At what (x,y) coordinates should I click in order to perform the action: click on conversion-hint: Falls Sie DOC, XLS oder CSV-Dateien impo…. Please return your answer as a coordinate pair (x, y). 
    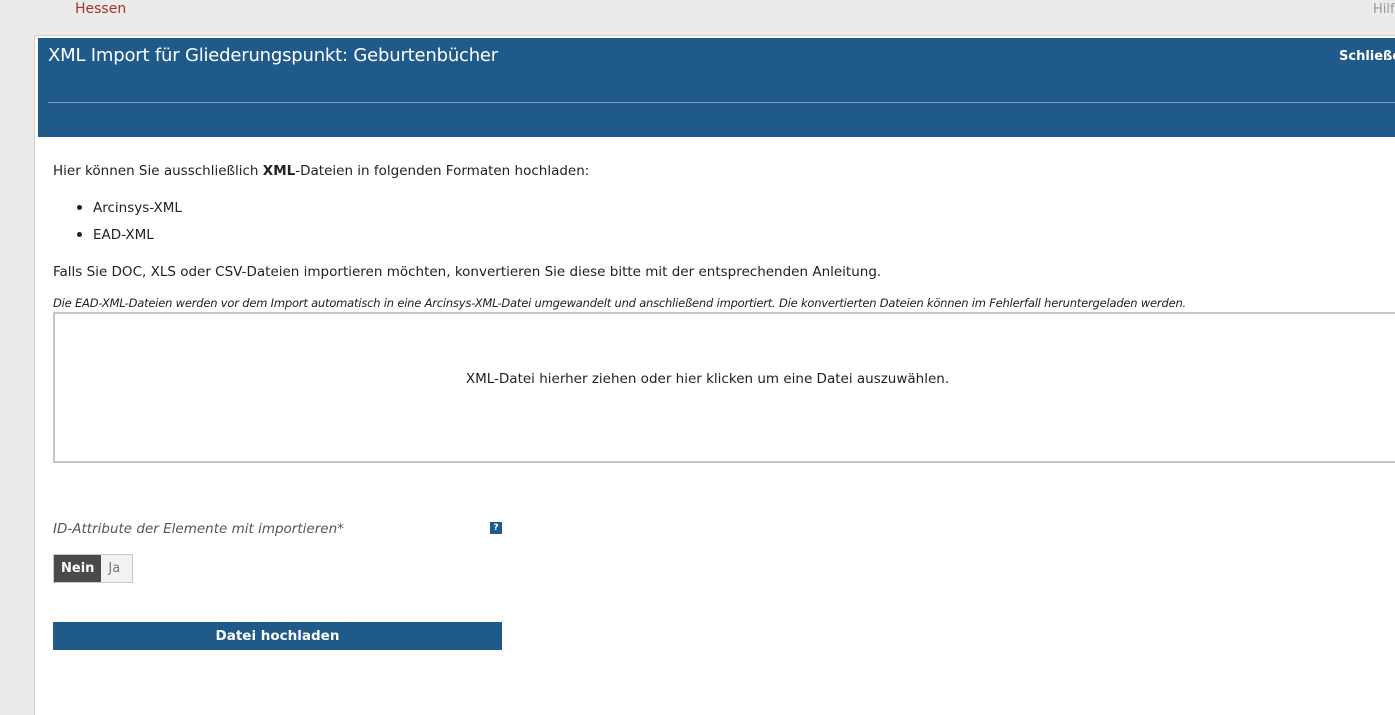
    Looking at the image, I should click on (467, 272).